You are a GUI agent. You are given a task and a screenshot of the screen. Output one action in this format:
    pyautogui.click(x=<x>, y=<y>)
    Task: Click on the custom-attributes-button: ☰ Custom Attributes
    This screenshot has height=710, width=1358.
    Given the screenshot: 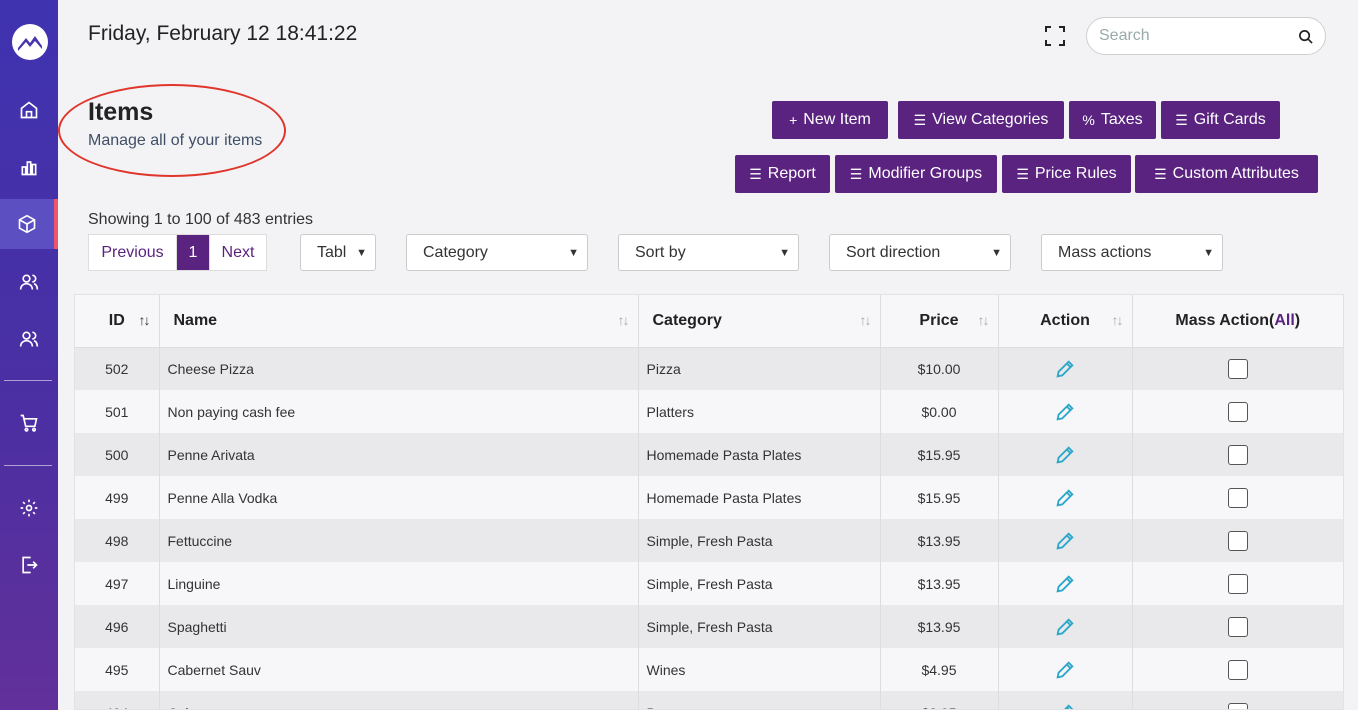 What is the action you would take?
    pyautogui.click(x=1226, y=174)
    